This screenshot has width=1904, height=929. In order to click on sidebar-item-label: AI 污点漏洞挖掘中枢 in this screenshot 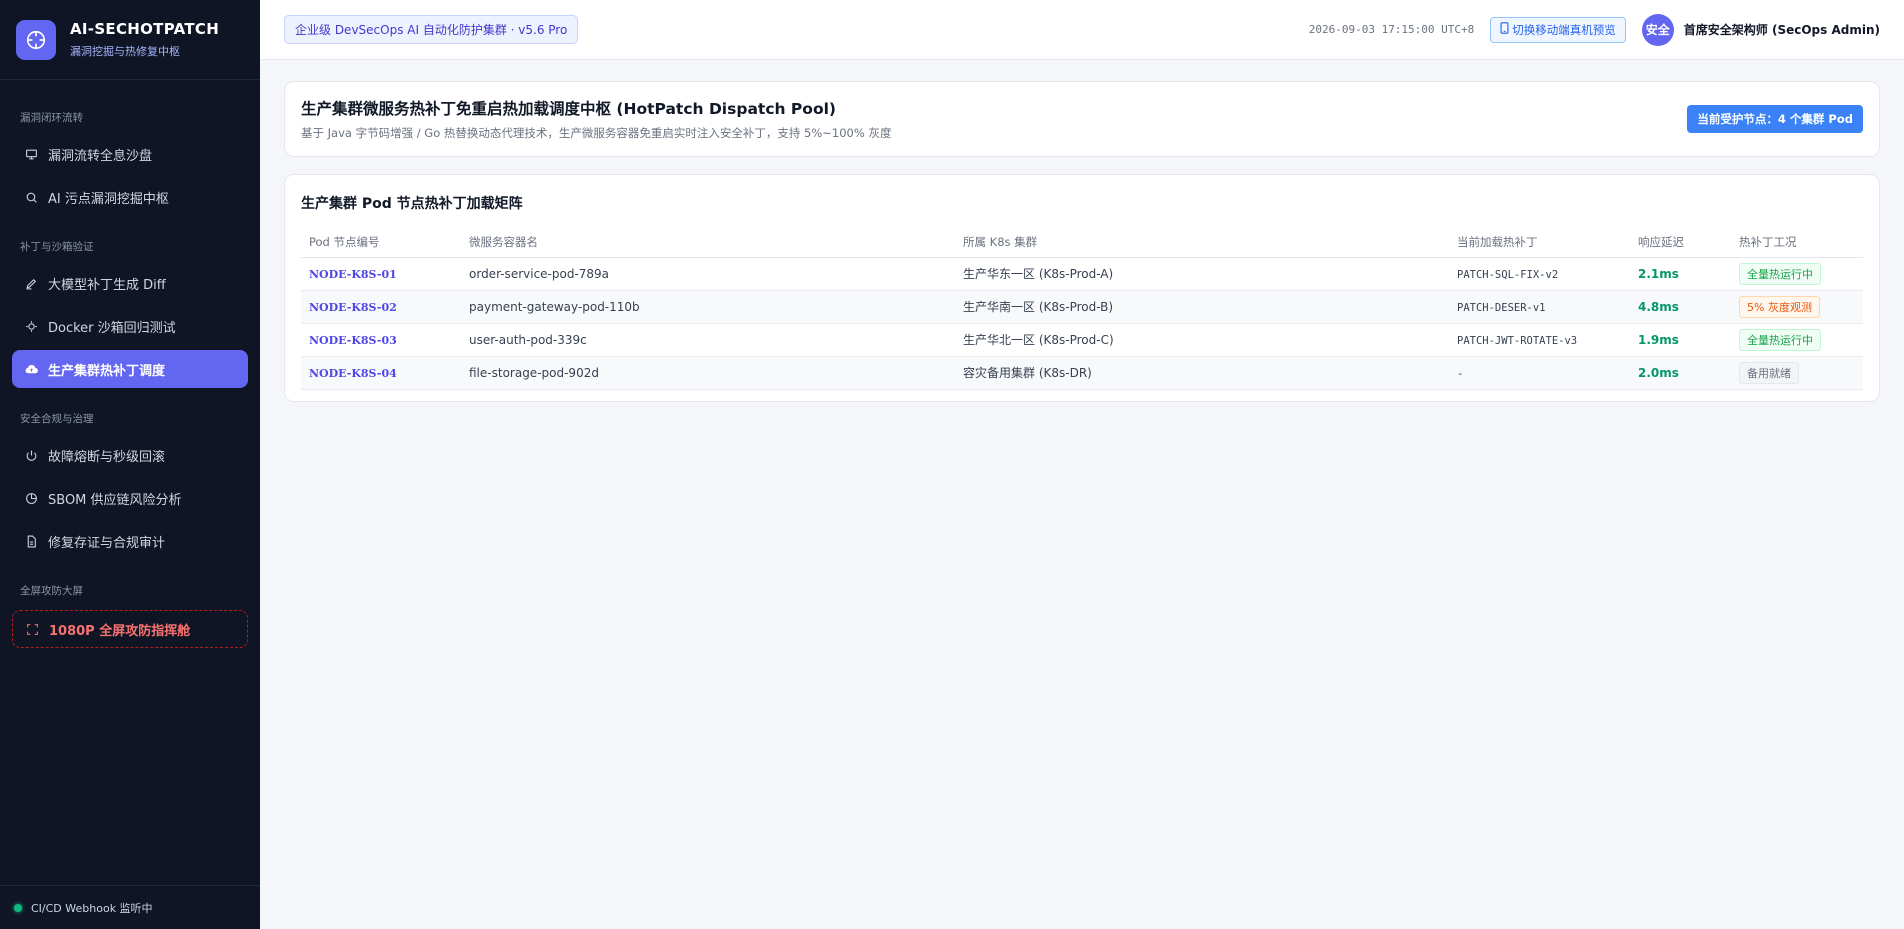, I will do `click(108, 199)`.